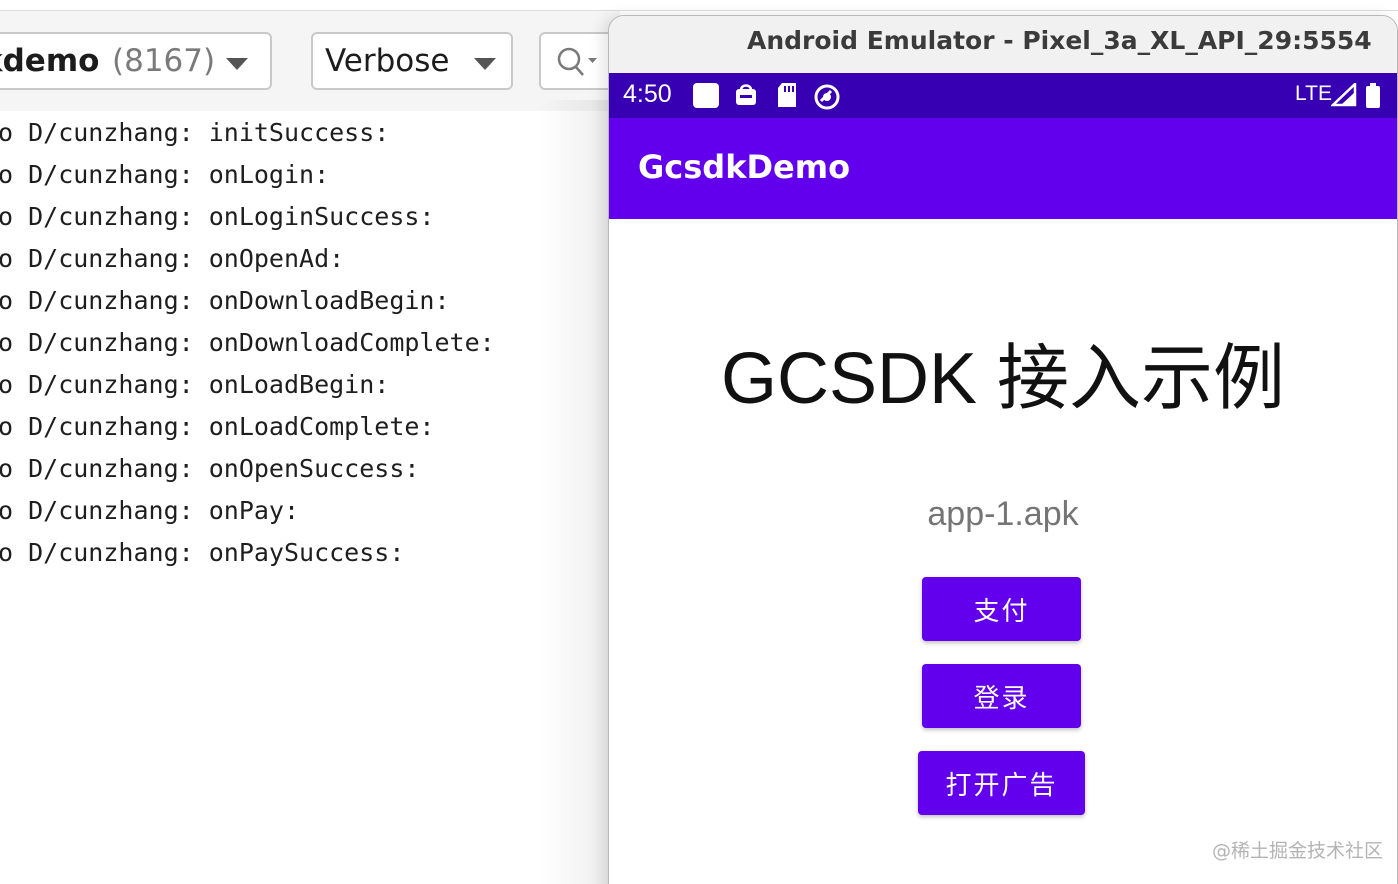 Image resolution: width=1398 pixels, height=884 pixels. Describe the element at coordinates (50, 61) in the screenshot. I see `process-name: kdemo` at that location.